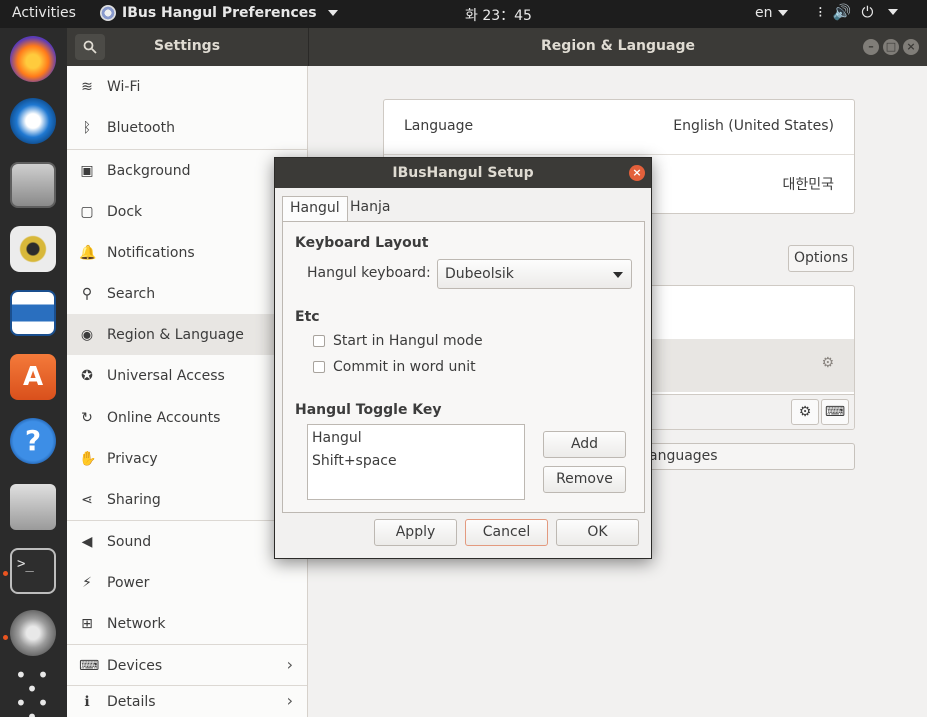 Image resolution: width=927 pixels, height=717 pixels. Describe the element at coordinates (805, 412) in the screenshot. I see `input-source-settings-button: ⚙` at that location.